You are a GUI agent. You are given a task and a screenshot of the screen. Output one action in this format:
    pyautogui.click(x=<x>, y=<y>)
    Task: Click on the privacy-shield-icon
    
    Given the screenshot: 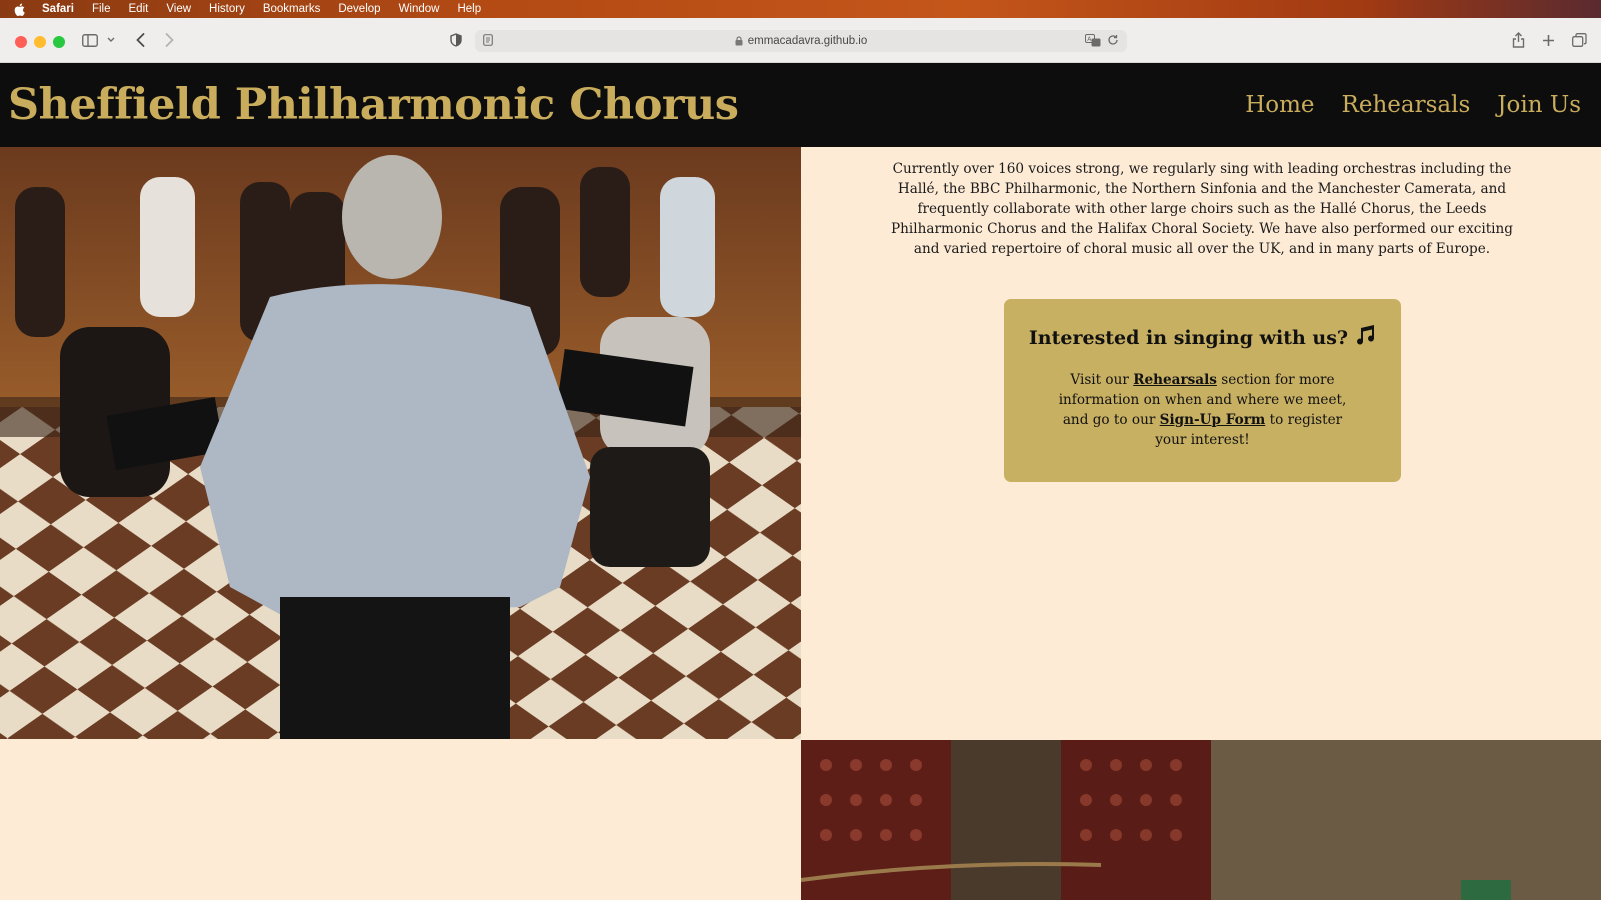 What is the action you would take?
    pyautogui.click(x=456, y=40)
    